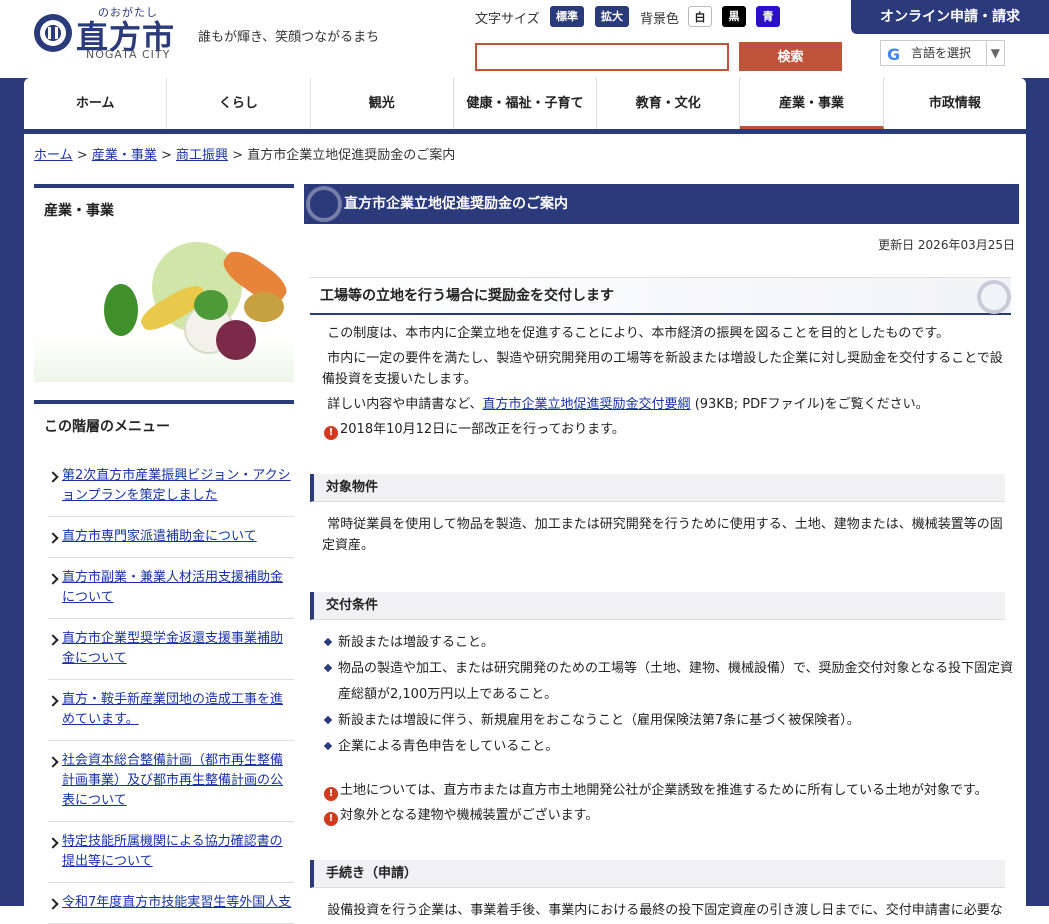 This screenshot has width=1049, height=924. I want to click on tagline: 誰もが輝き、笑顔つながるまち, so click(289, 37).